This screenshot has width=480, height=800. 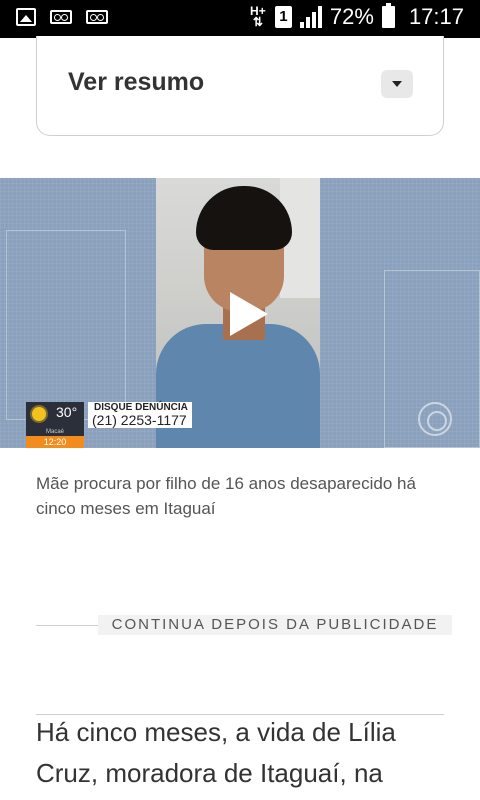 I want to click on signal-icon, so click(x=310, y=17).